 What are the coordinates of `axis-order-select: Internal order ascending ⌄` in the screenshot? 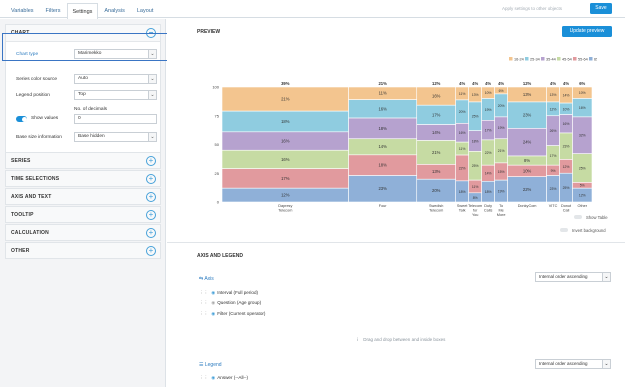 It's located at (573, 277).